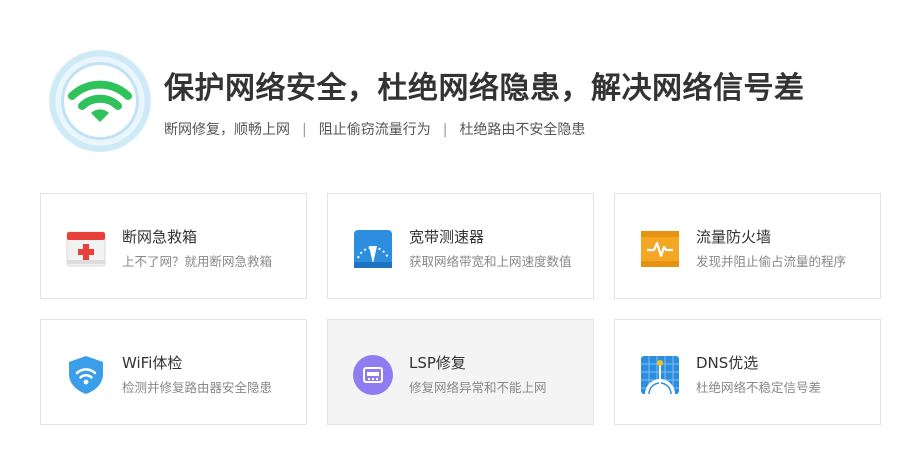 The image size is (920, 457). Describe the element at coordinates (197, 387) in the screenshot. I see `card-description: 检测并修复路由器安全隐患` at that location.